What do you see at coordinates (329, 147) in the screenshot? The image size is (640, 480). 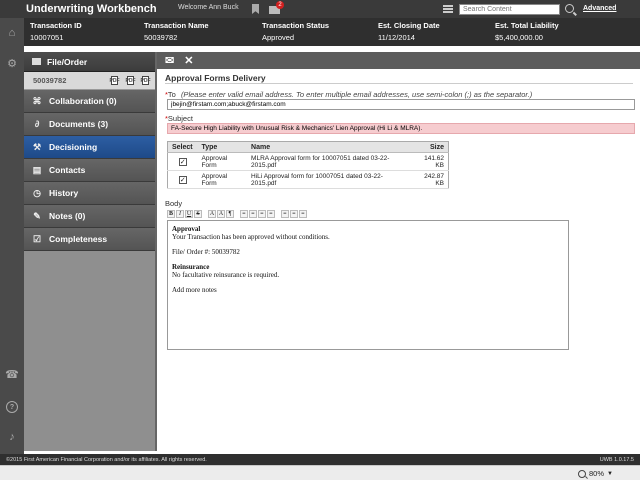 I see `col-name: Name` at bounding box center [329, 147].